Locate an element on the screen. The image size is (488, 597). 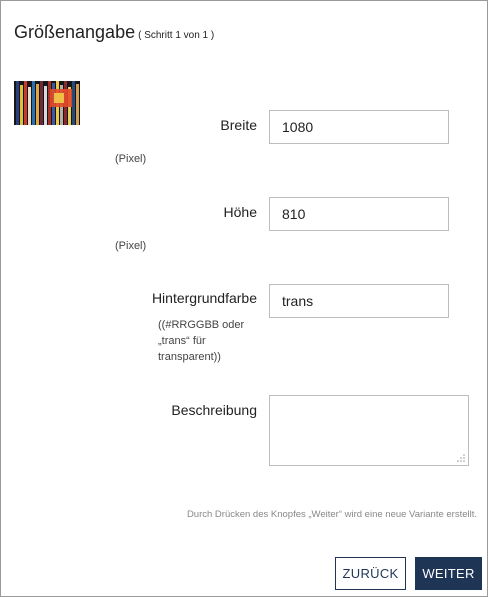
back-button: ZURÜCK is located at coordinates (370, 573).